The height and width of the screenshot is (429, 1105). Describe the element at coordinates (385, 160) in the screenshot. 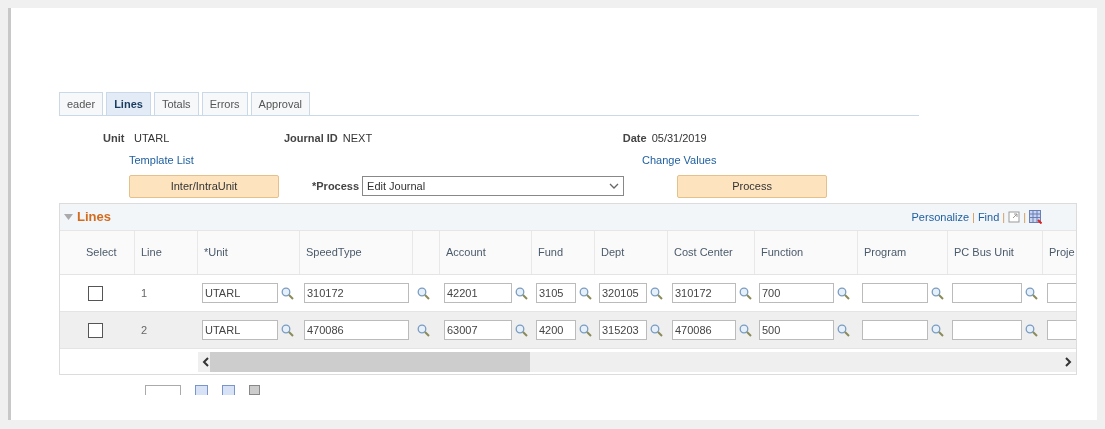

I see `template-list-link: Template List` at that location.